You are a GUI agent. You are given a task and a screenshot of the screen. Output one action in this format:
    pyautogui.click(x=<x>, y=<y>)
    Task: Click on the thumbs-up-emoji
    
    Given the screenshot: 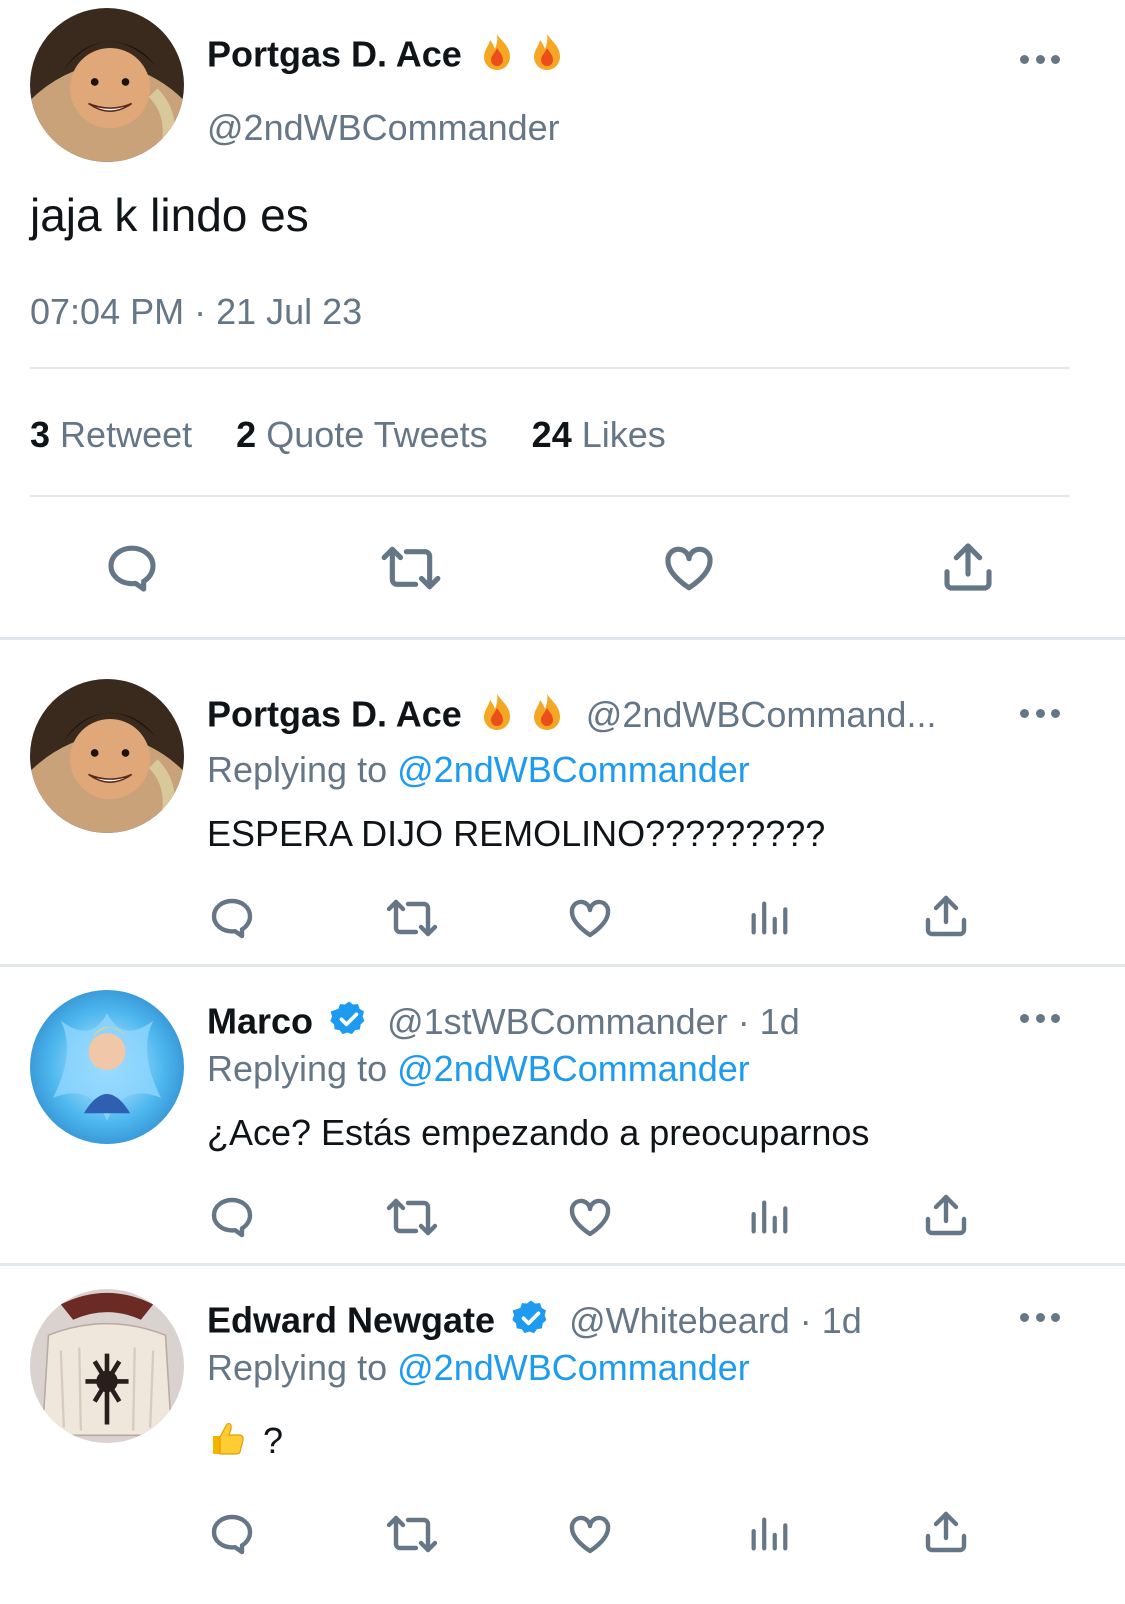 What is the action you would take?
    pyautogui.click(x=227, y=1443)
    